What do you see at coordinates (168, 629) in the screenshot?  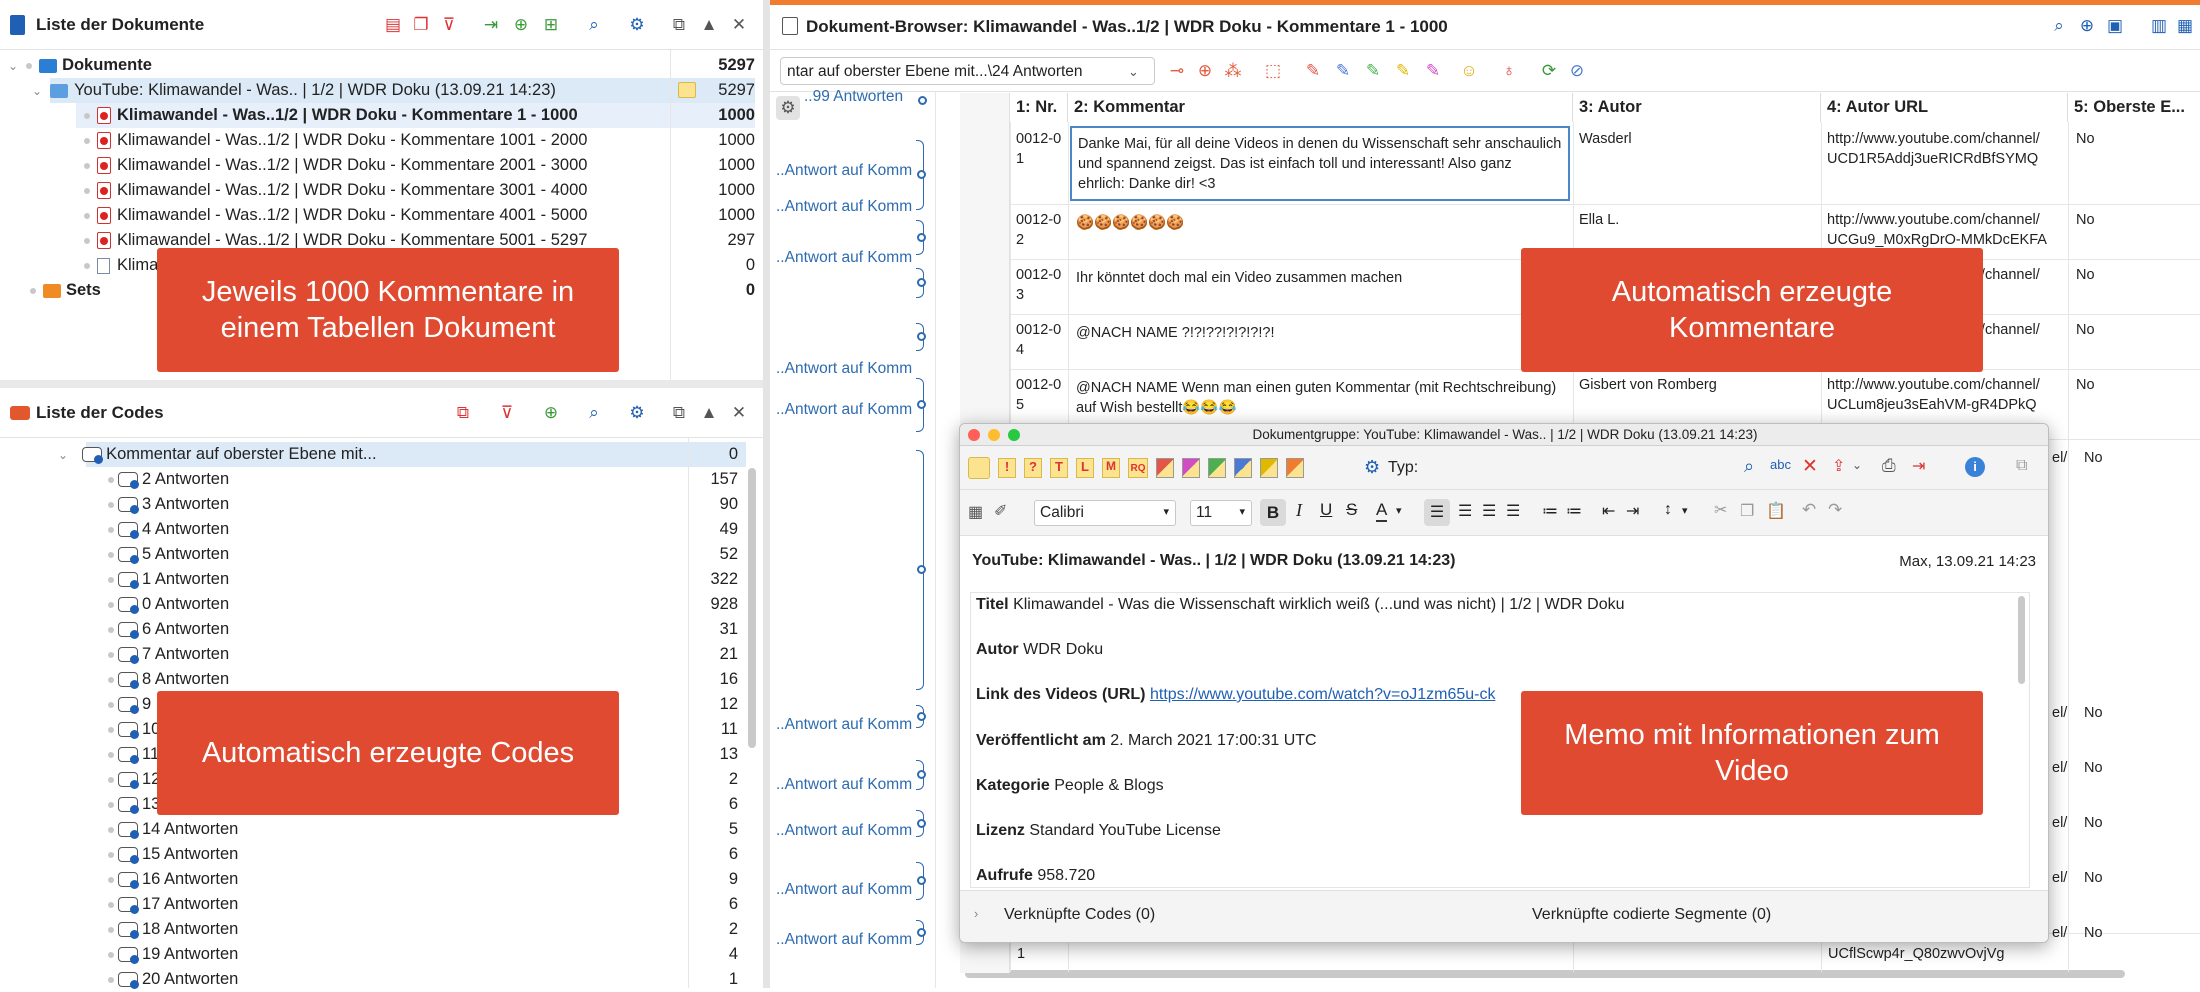 I see `code-row: 6 Antworten` at bounding box center [168, 629].